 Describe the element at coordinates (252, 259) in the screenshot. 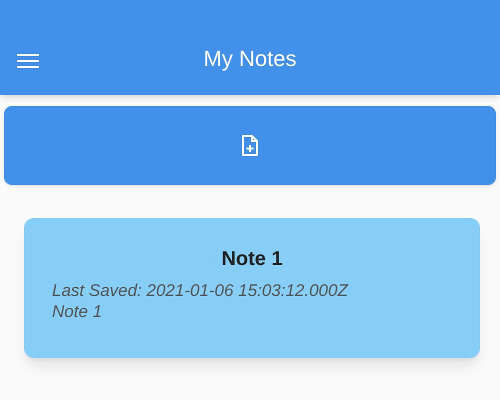

I see `note-title: Note 1` at that location.